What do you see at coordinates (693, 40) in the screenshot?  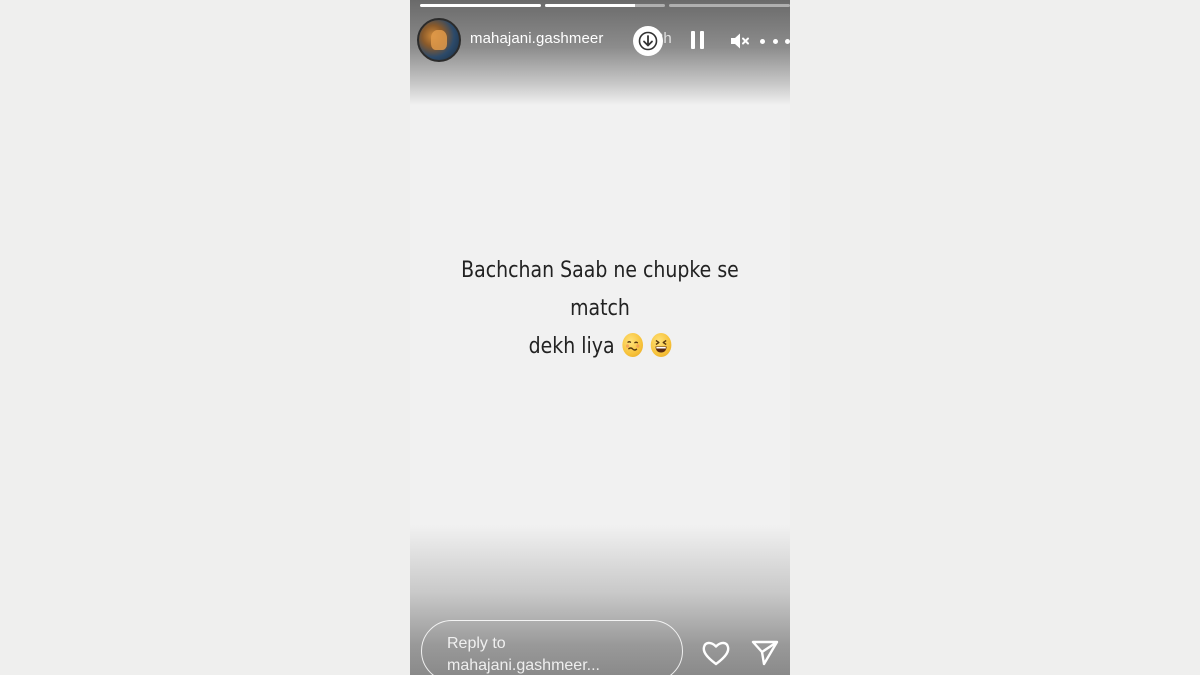 I see `pause-icon` at bounding box center [693, 40].